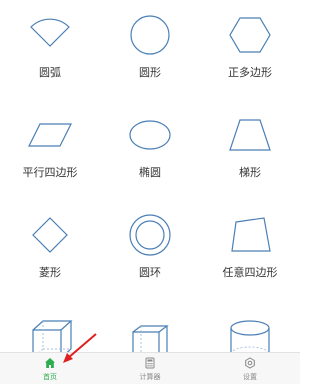  Describe the element at coordinates (150, 135) in the screenshot. I see `ellipse-icon` at that location.